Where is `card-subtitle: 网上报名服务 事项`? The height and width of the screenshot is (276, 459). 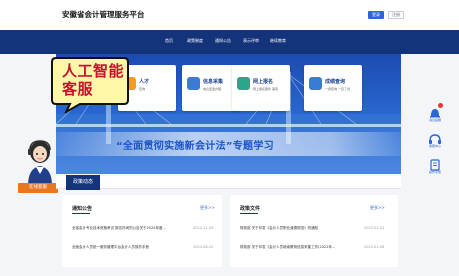
card-subtitle: 网上报名服务 事项 is located at coordinates (265, 89).